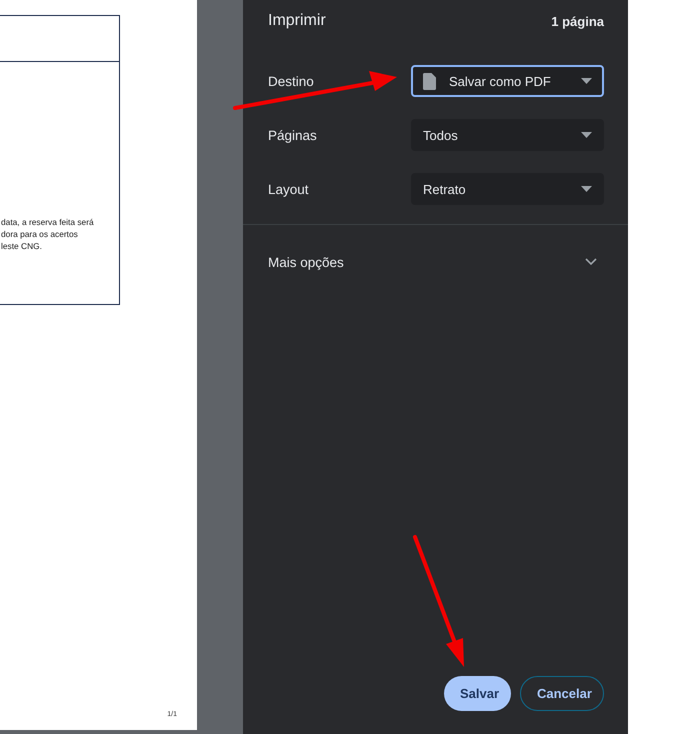  I want to click on dropdown-select: Salvar como PDF, so click(507, 81).